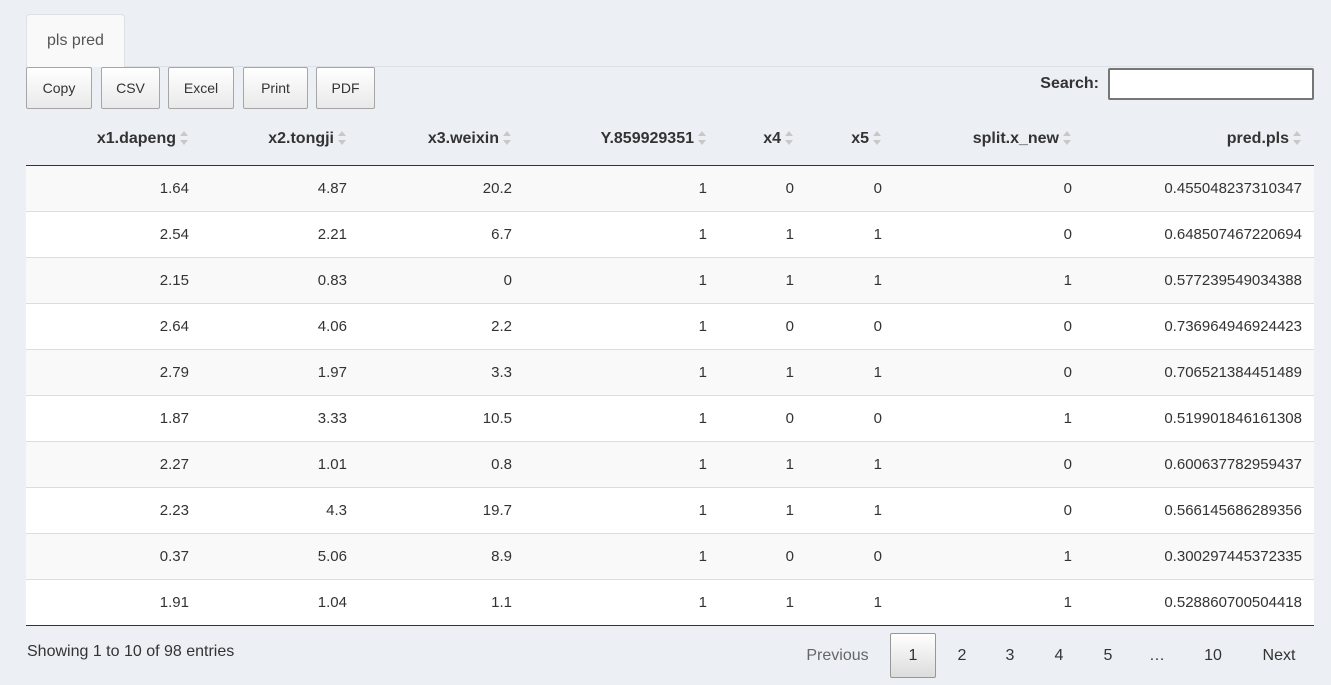 This screenshot has height=685, width=1331. I want to click on pdf-button: PDF, so click(345, 88).